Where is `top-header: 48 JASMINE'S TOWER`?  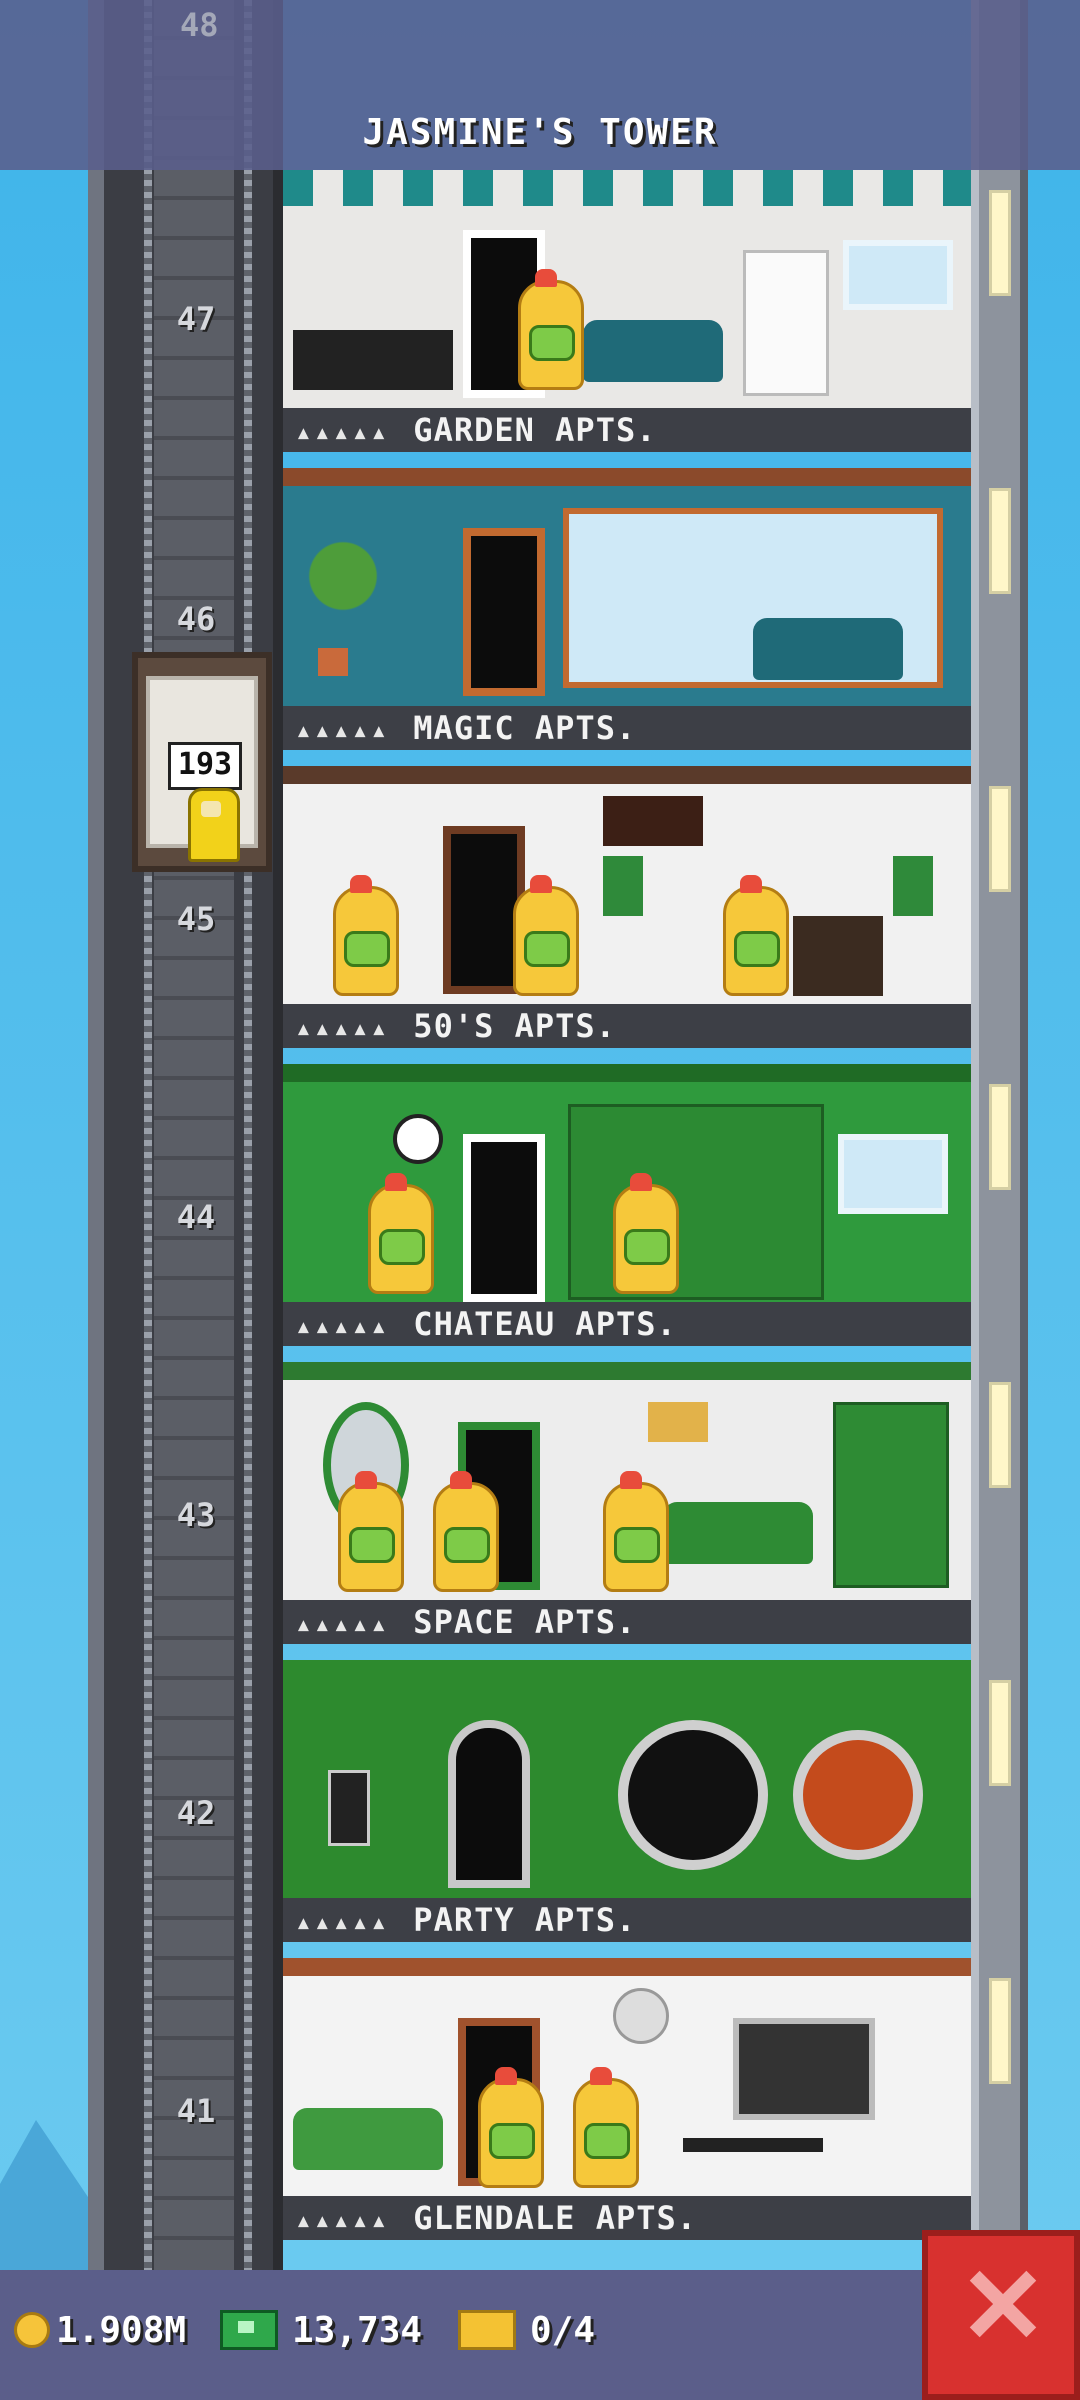
top-header: 48 JASMINE'S TOWER is located at coordinates (540, 85).